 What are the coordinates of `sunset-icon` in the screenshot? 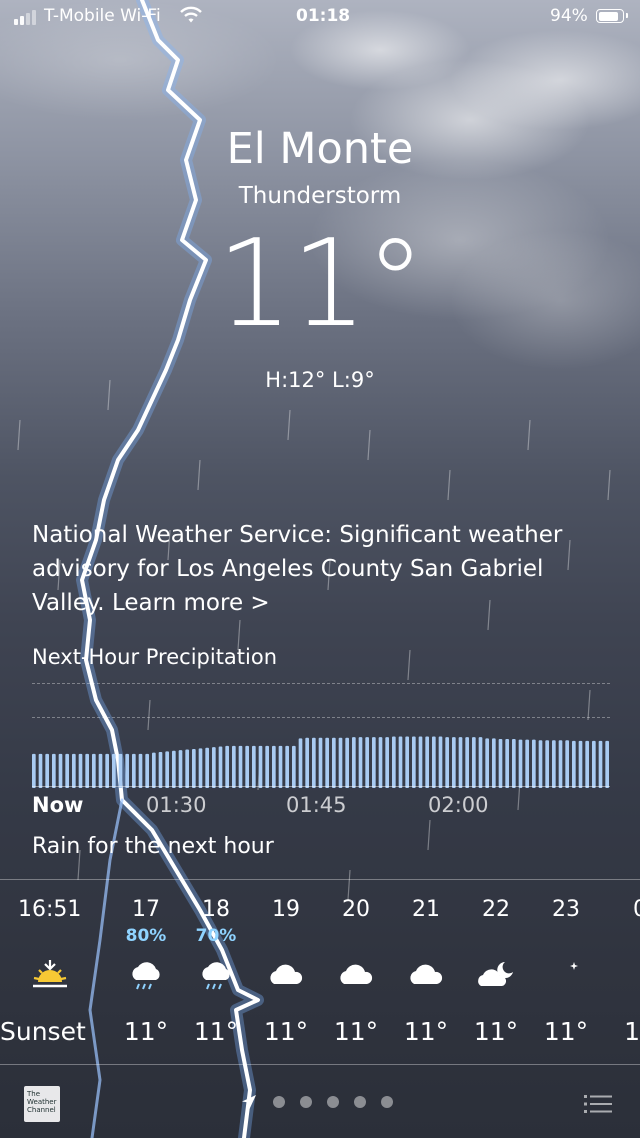 It's located at (50, 976).